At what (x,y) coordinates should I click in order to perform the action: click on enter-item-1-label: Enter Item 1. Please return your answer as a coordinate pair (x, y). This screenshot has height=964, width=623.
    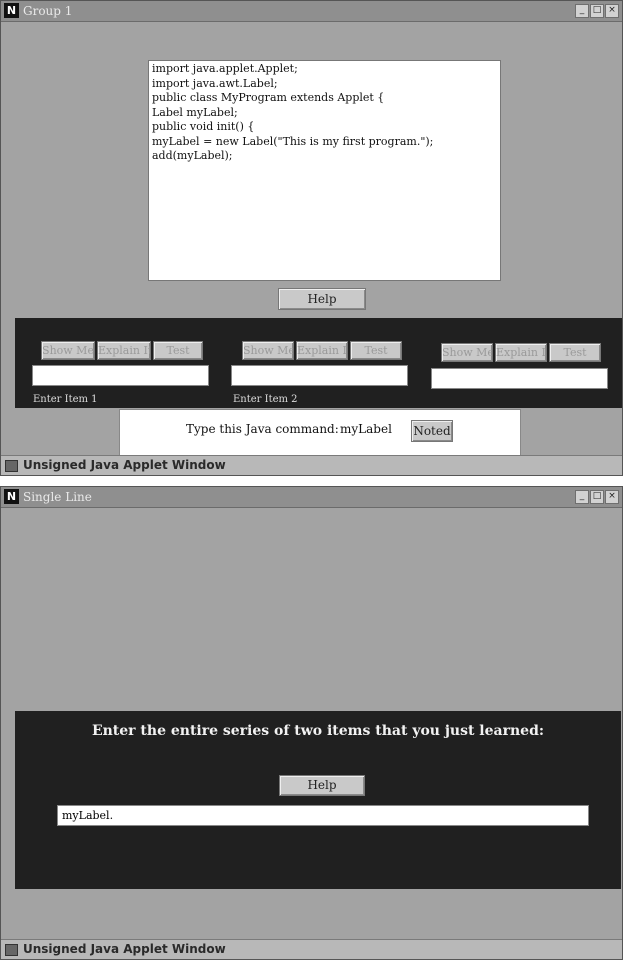
    Looking at the image, I should click on (65, 399).